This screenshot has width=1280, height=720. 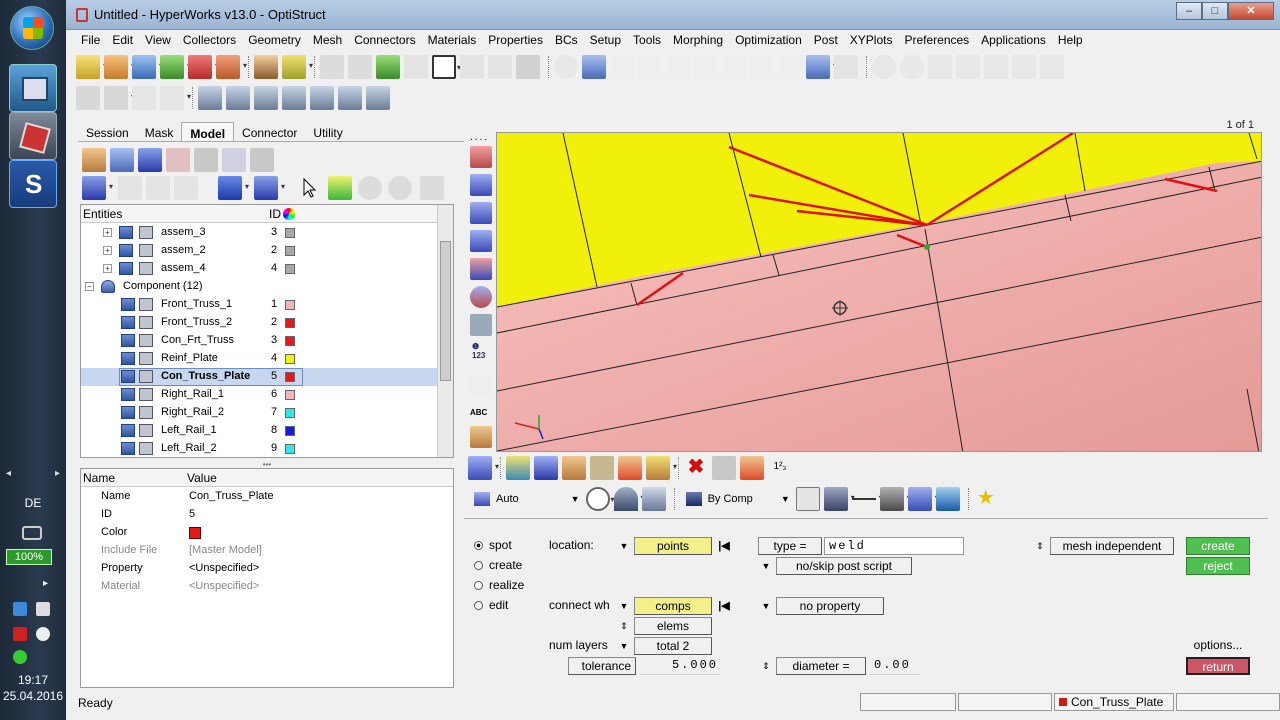 I want to click on component-icon, so click(x=150, y=160).